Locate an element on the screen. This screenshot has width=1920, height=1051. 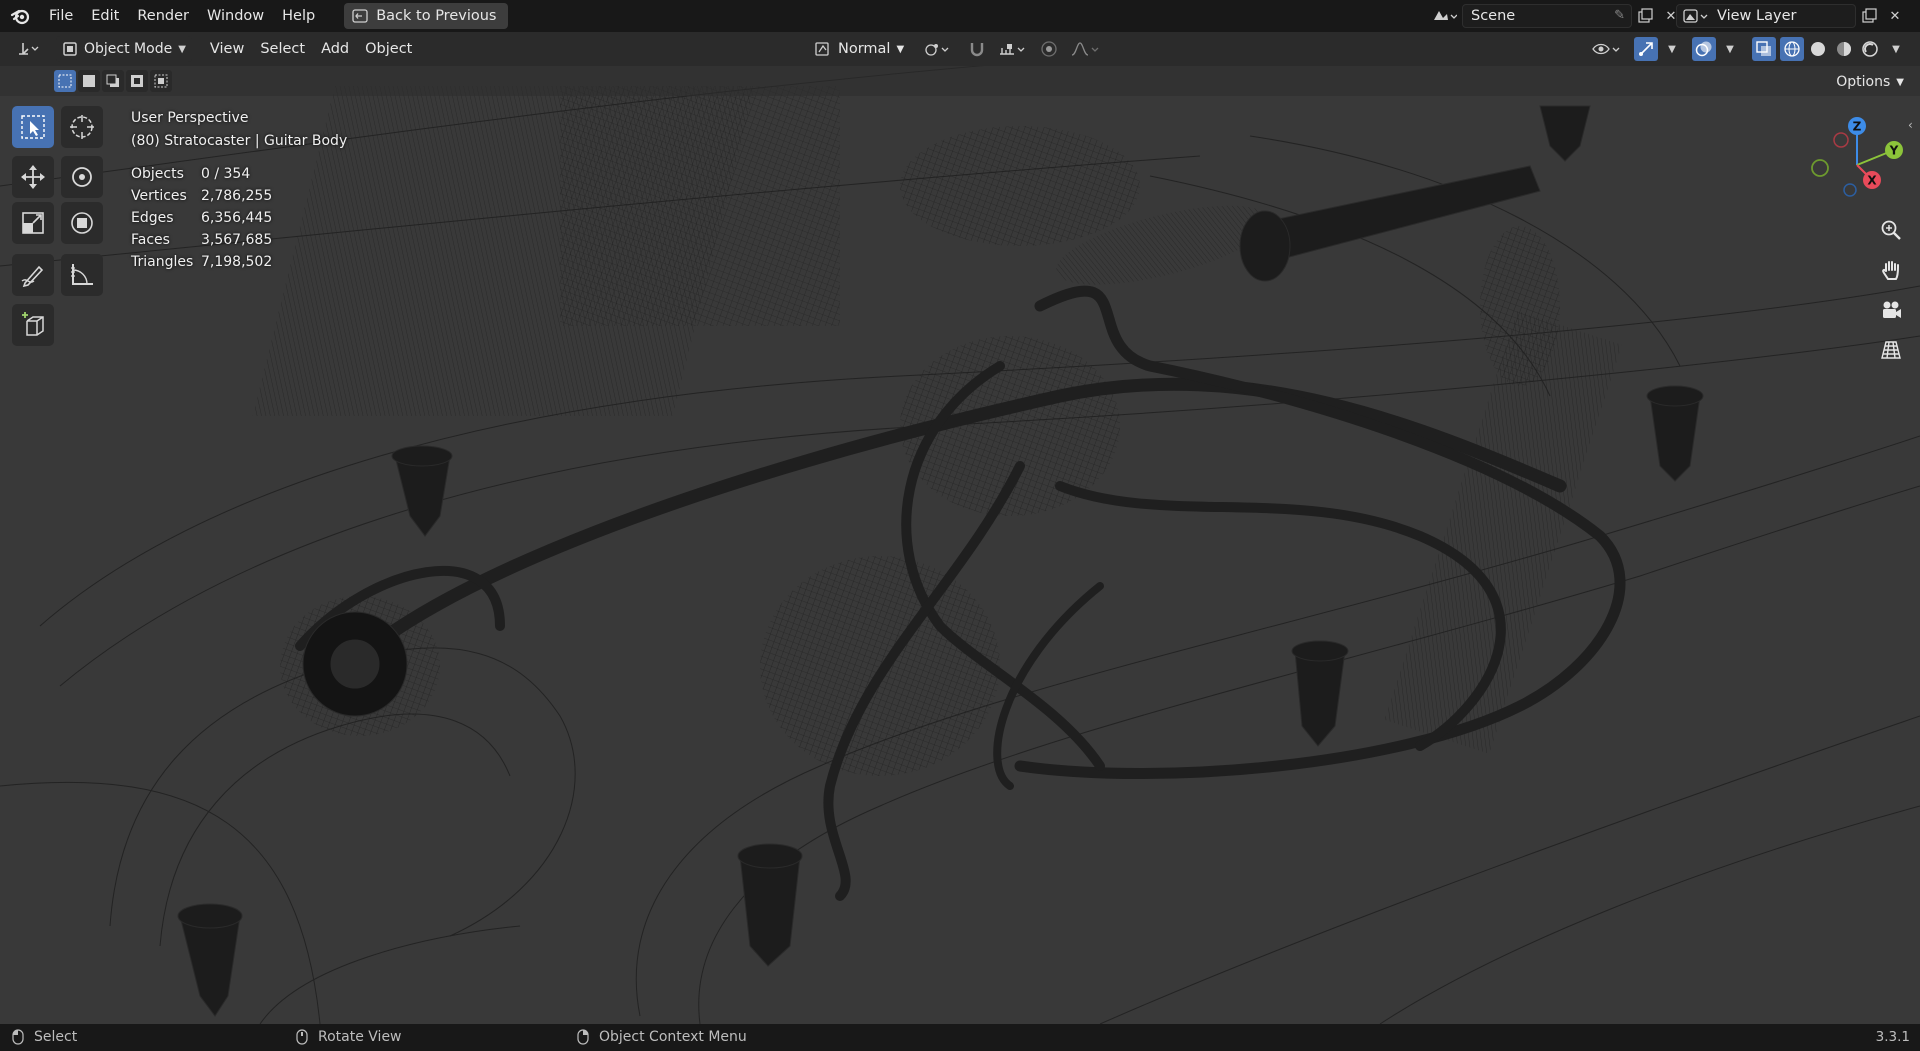
transform-orientation-dropdown: Normal ▼ is located at coordinates (859, 49).